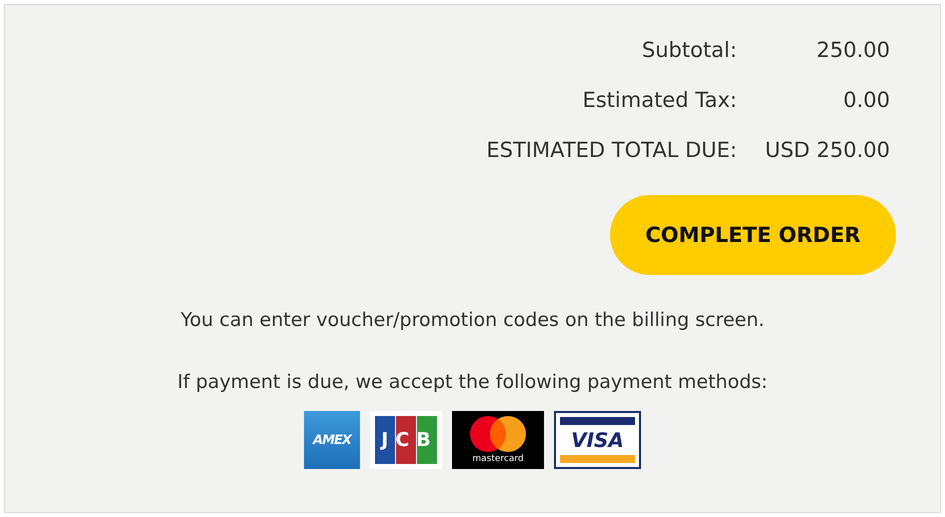  What do you see at coordinates (611, 150) in the screenshot?
I see `total-label: ESTIMATED TOTAL DUE:` at bounding box center [611, 150].